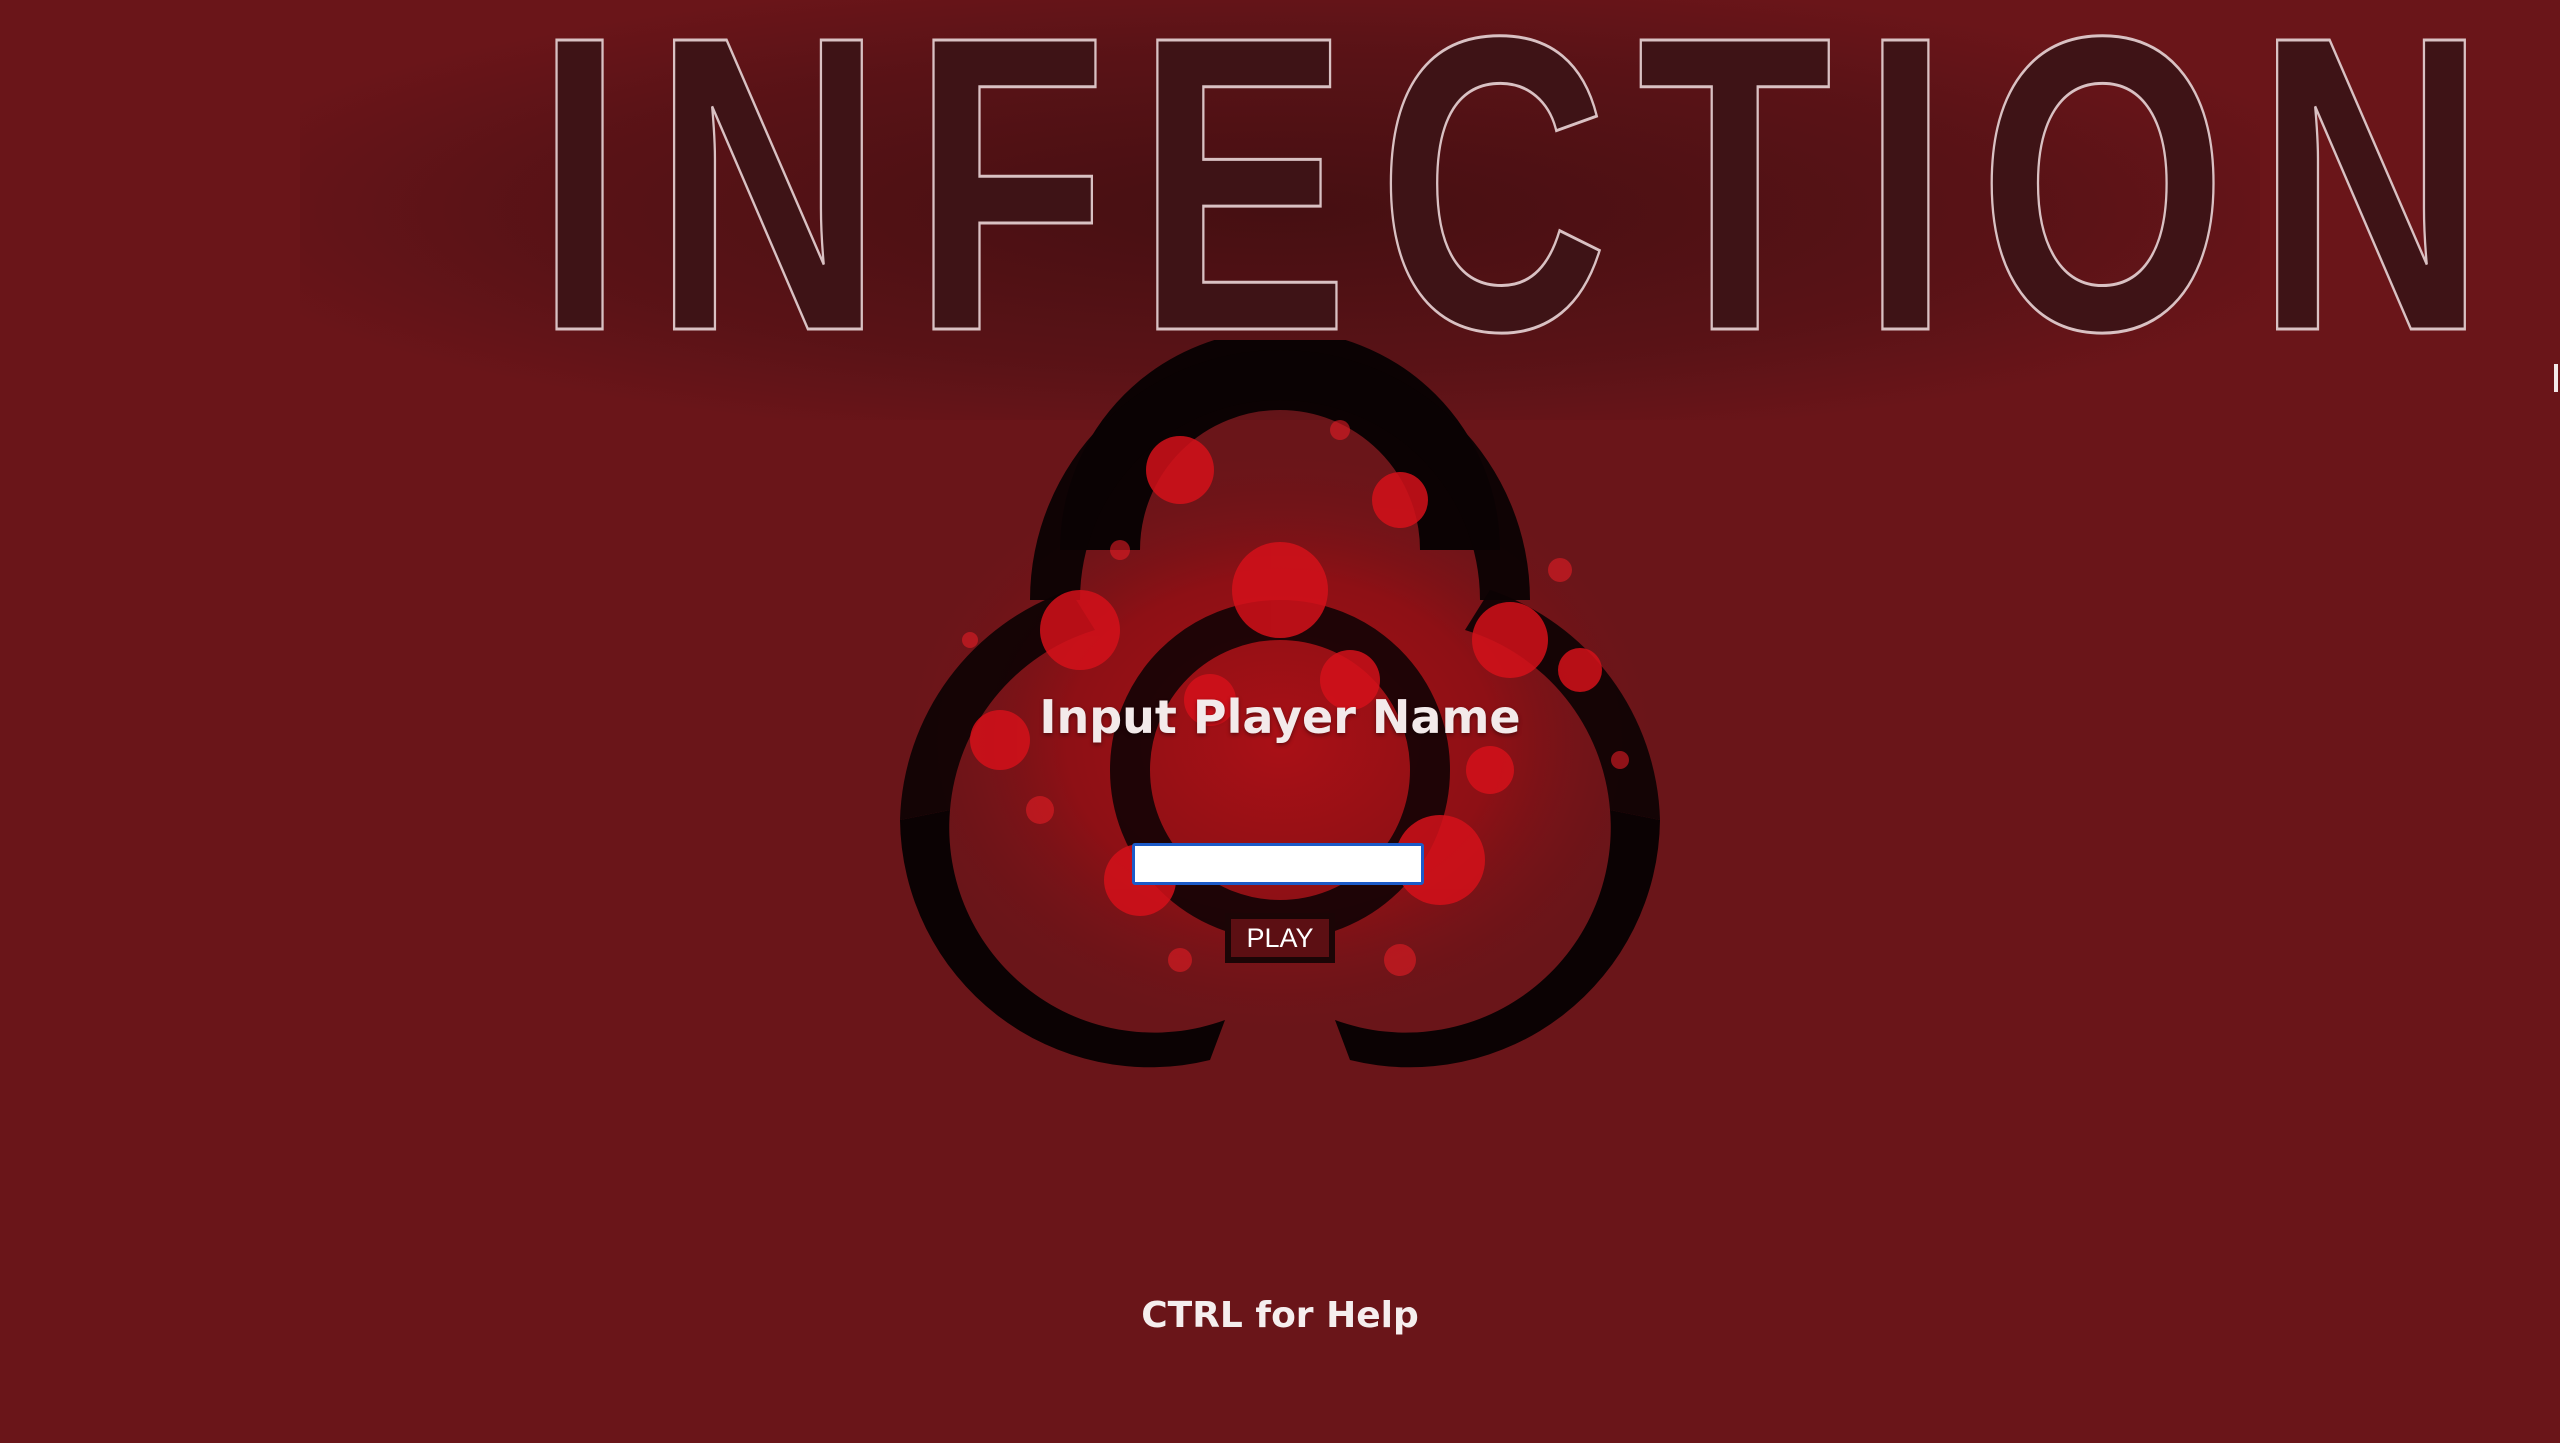 The height and width of the screenshot is (1443, 2560). Describe the element at coordinates (1280, 938) in the screenshot. I see `play-button: PLAY` at that location.